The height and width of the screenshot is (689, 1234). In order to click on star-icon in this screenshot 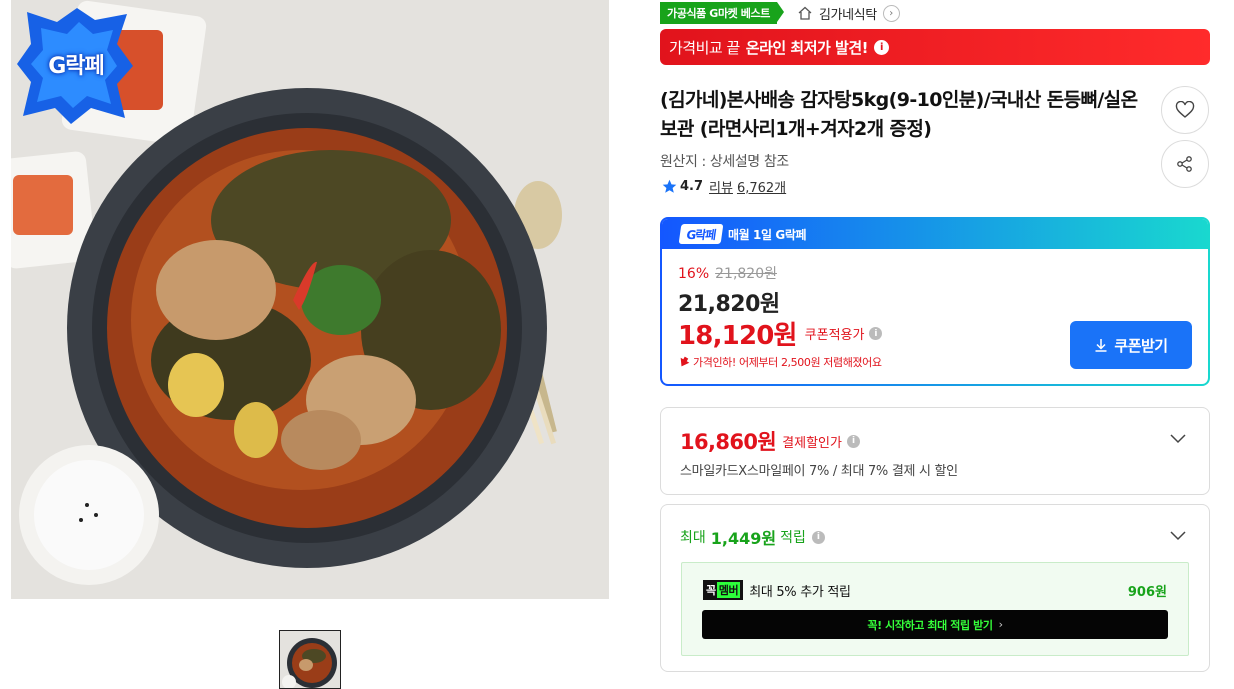, I will do `click(669, 186)`.